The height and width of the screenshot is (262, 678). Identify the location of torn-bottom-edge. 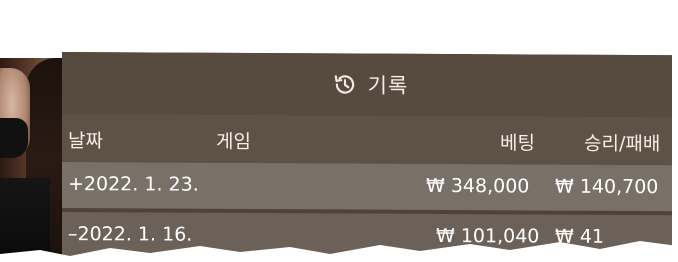
(339, 251).